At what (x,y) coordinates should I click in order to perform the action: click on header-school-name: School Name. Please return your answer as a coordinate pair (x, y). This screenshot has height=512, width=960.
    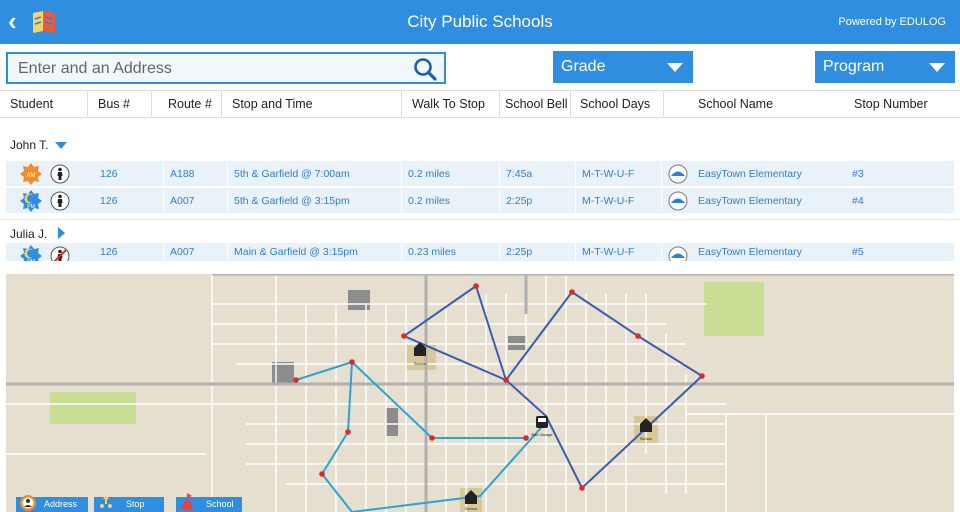
    Looking at the image, I should click on (764, 104).